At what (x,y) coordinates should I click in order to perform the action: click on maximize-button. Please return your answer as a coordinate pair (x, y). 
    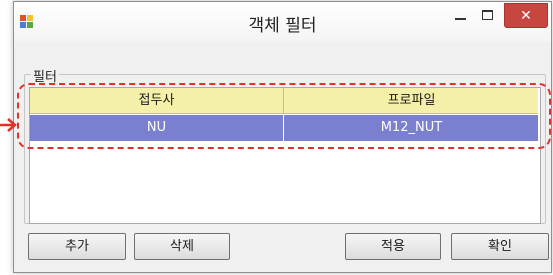
    Looking at the image, I should click on (487, 15).